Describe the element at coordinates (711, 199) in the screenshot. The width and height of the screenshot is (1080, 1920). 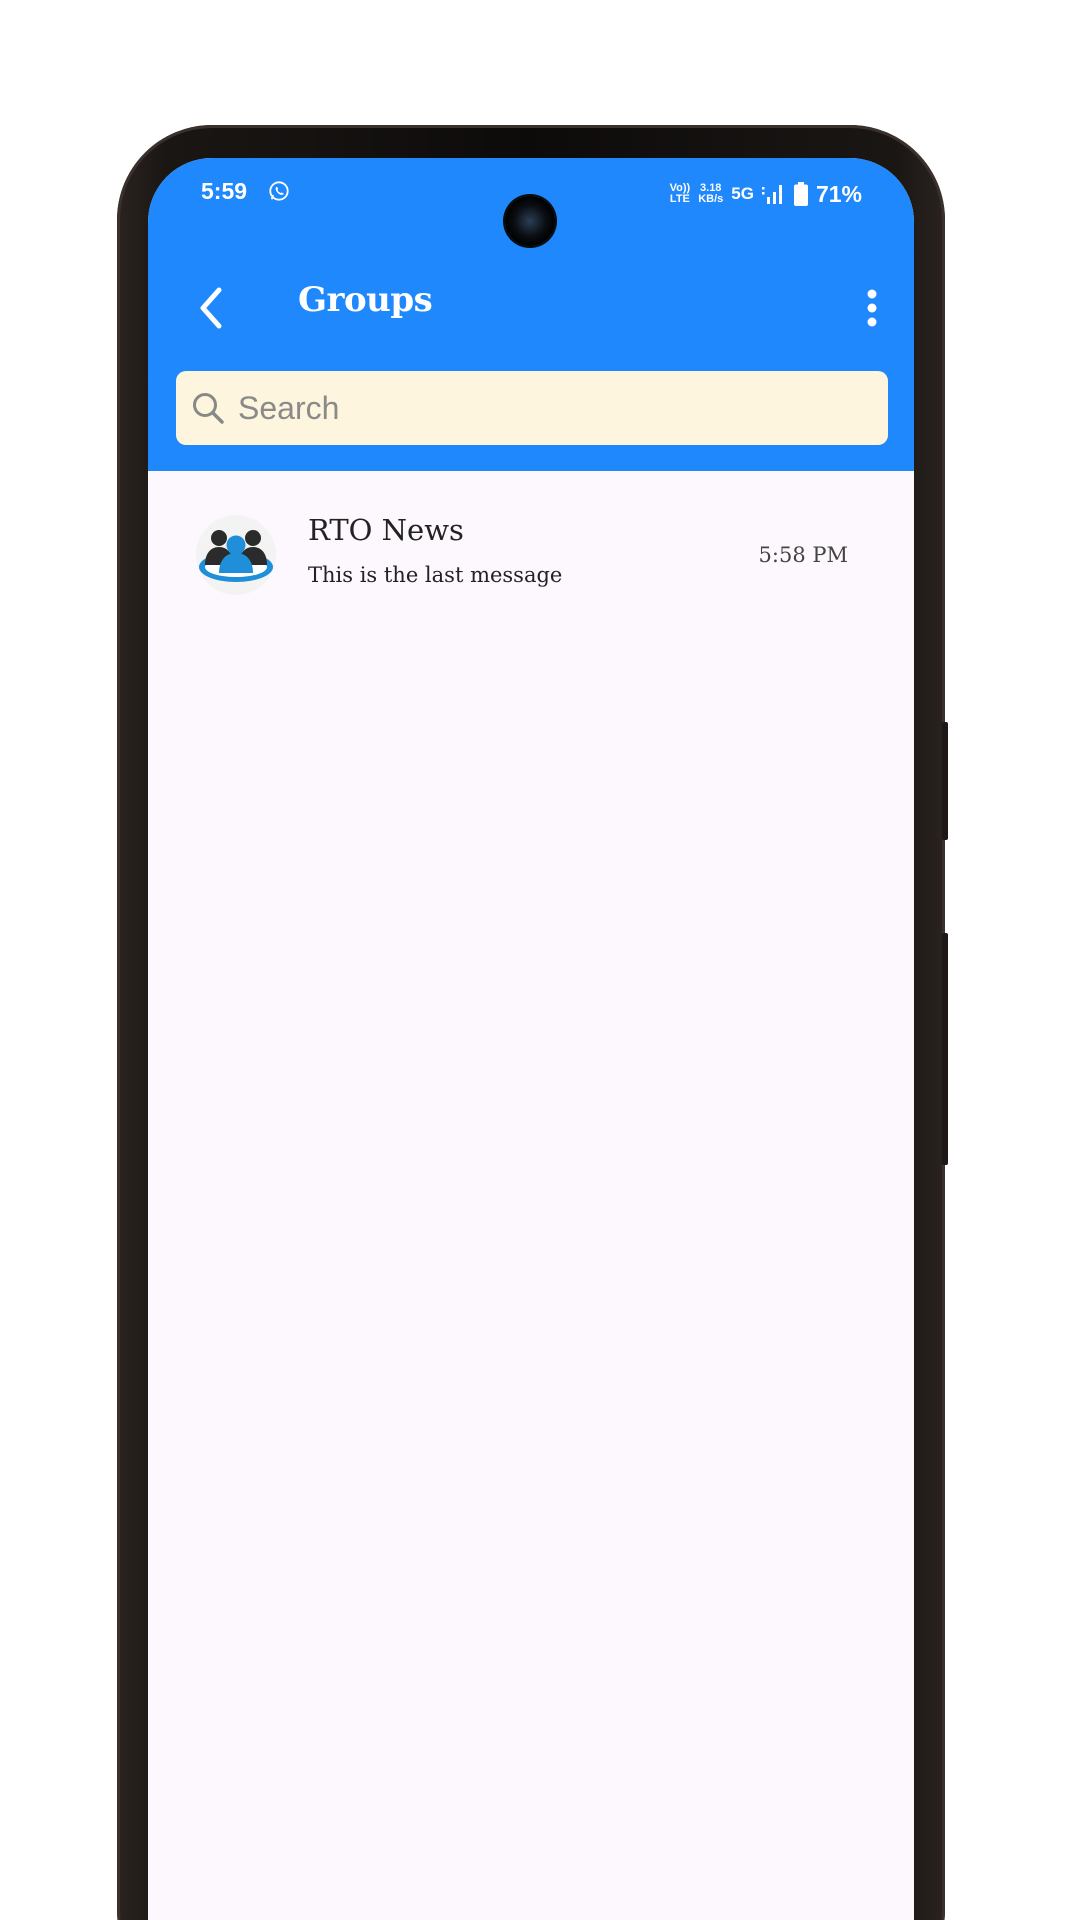
I see `speed-unit: KB/s` at that location.